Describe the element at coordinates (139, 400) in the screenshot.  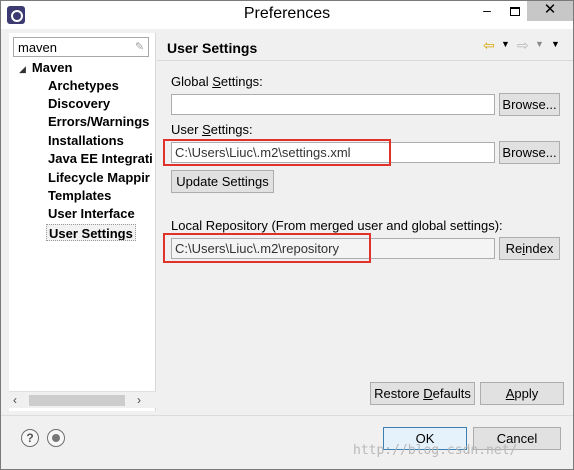
I see `scroll-right-icon: ›` at that location.